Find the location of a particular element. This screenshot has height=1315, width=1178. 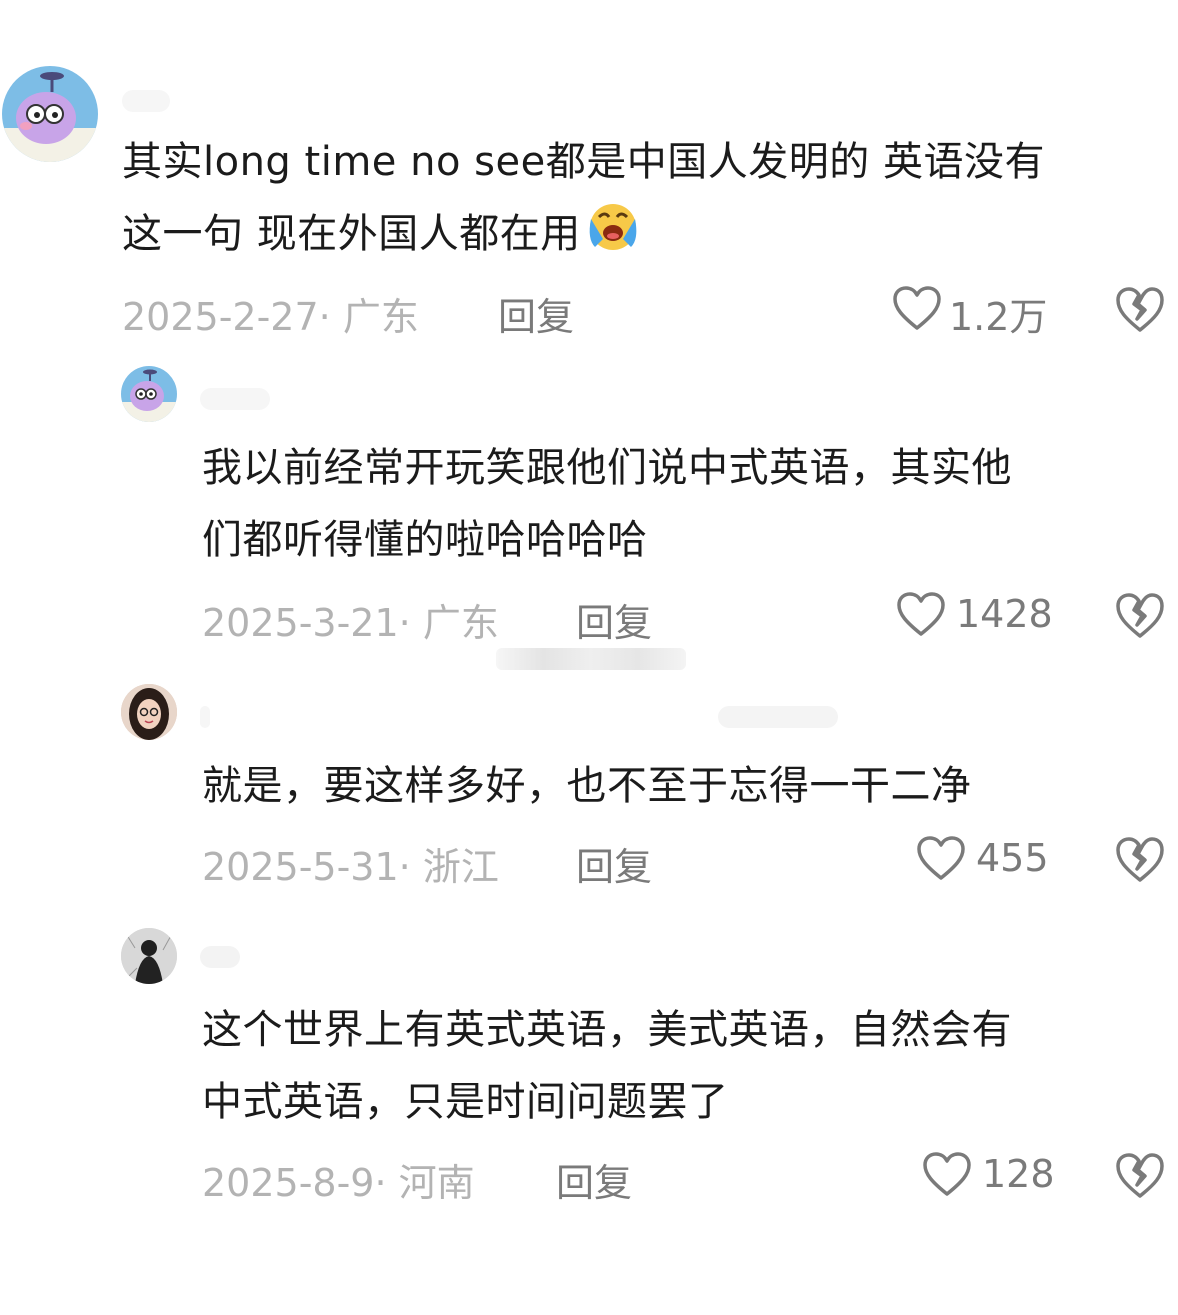

comment-date-location: 2025-8-9· 河南 is located at coordinates (338, 1183).